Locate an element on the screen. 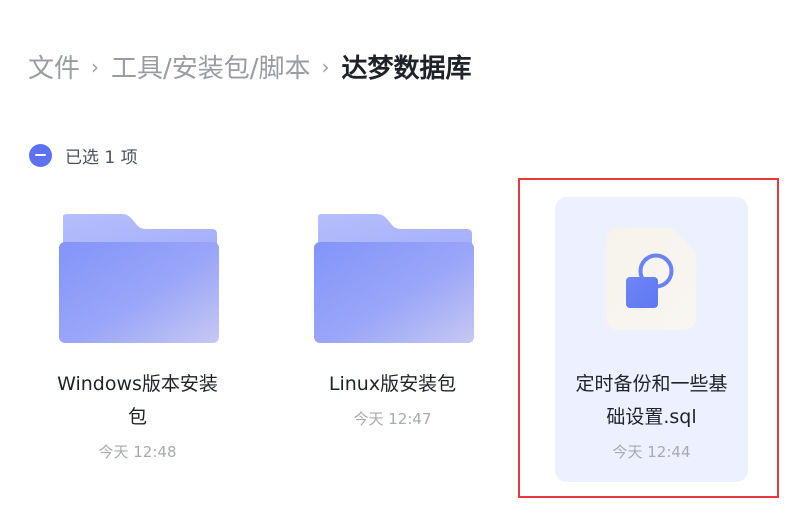  folder-item-linux-installer: Linux版安装包 今天 12:47 is located at coordinates (392, 339).